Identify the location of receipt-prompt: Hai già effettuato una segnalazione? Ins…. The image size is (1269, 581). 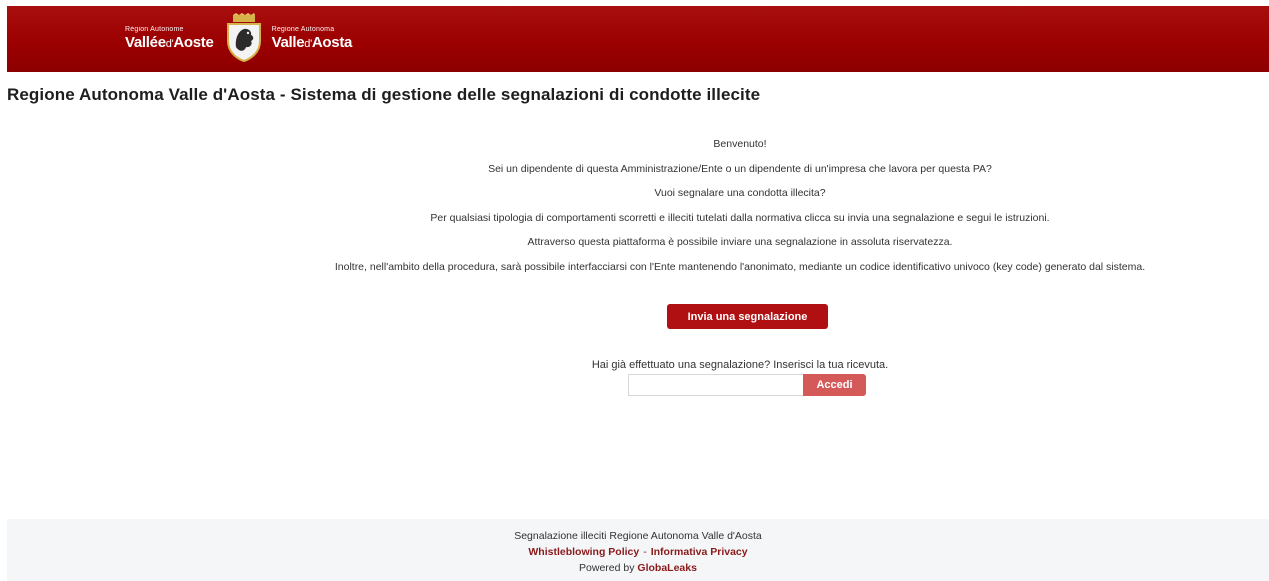
(740, 365).